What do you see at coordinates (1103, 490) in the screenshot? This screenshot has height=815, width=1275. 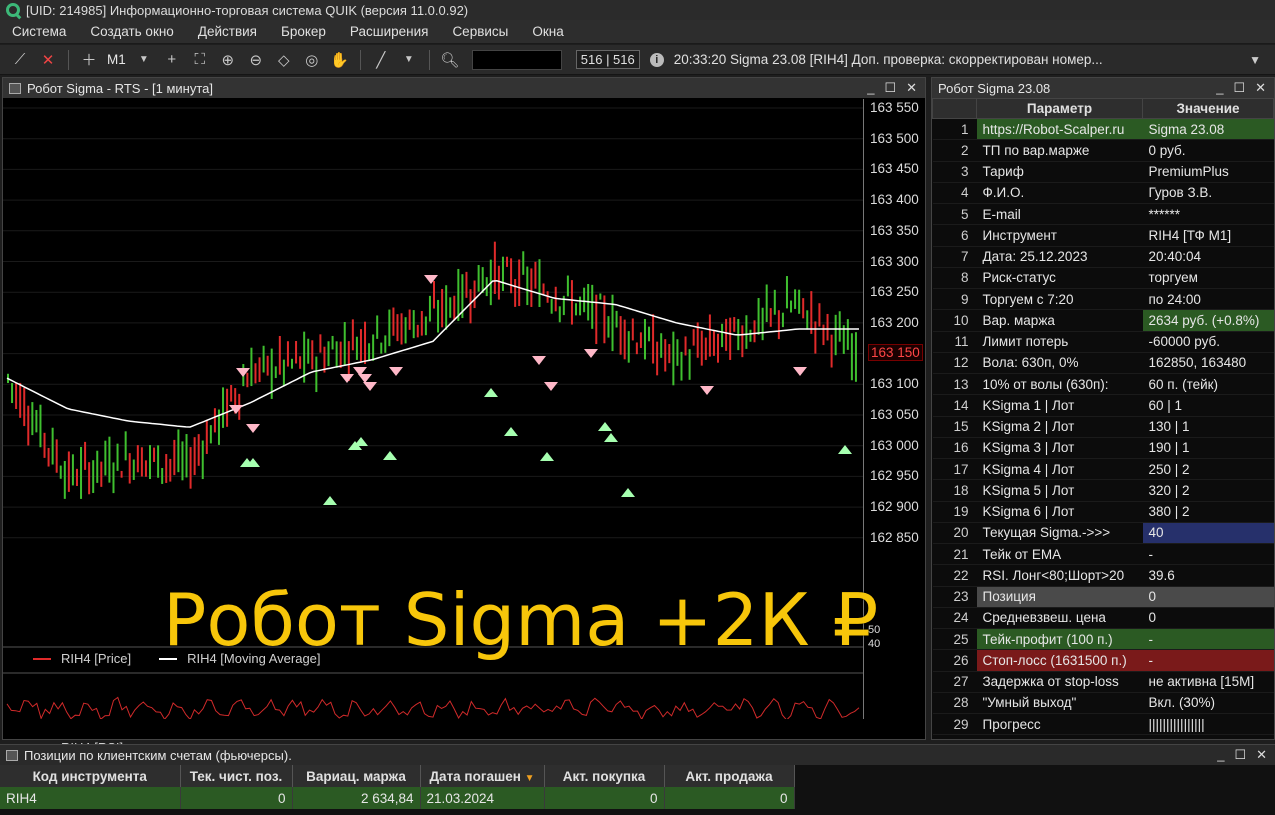 I see `param-row: 18 KSigma 5 | Лот 320 | 2` at bounding box center [1103, 490].